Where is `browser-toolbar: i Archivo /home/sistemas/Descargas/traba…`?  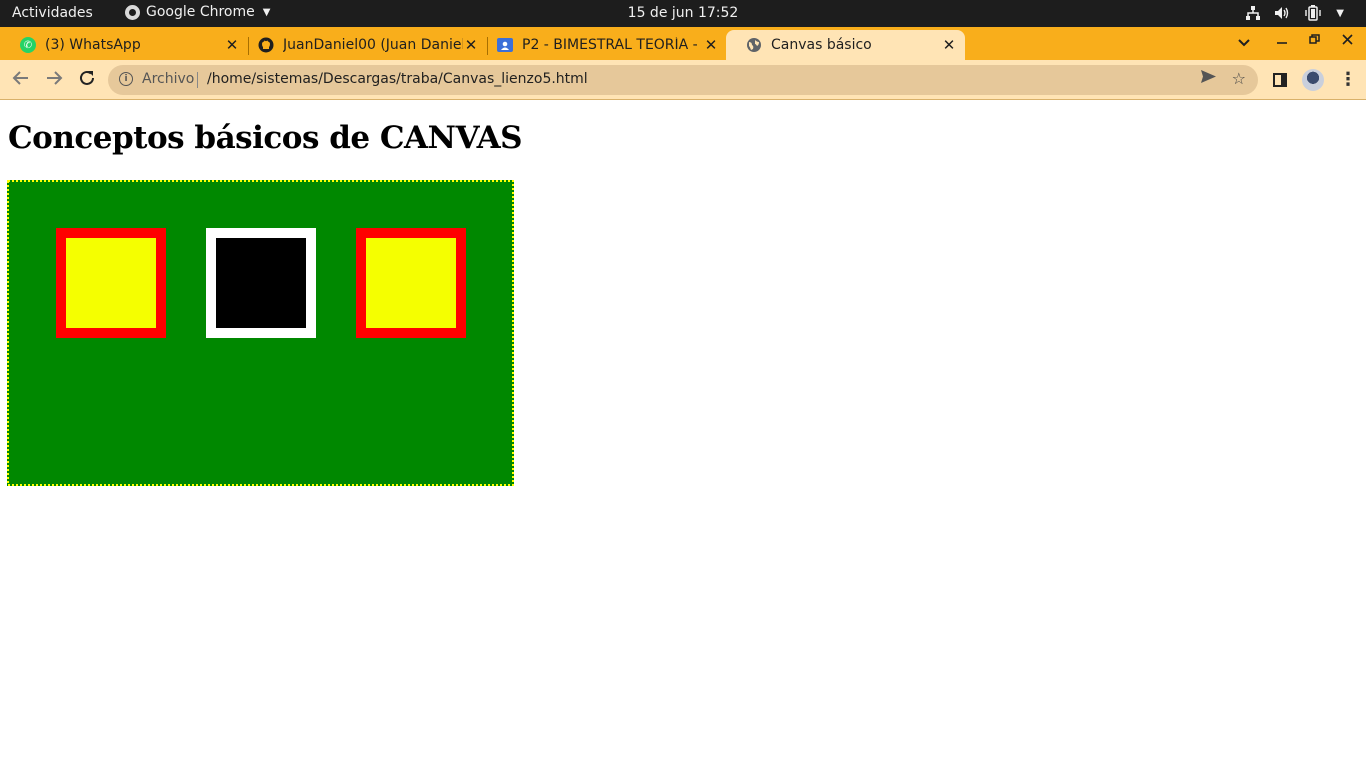 browser-toolbar: i Archivo /home/sistemas/Descargas/traba… is located at coordinates (683, 80).